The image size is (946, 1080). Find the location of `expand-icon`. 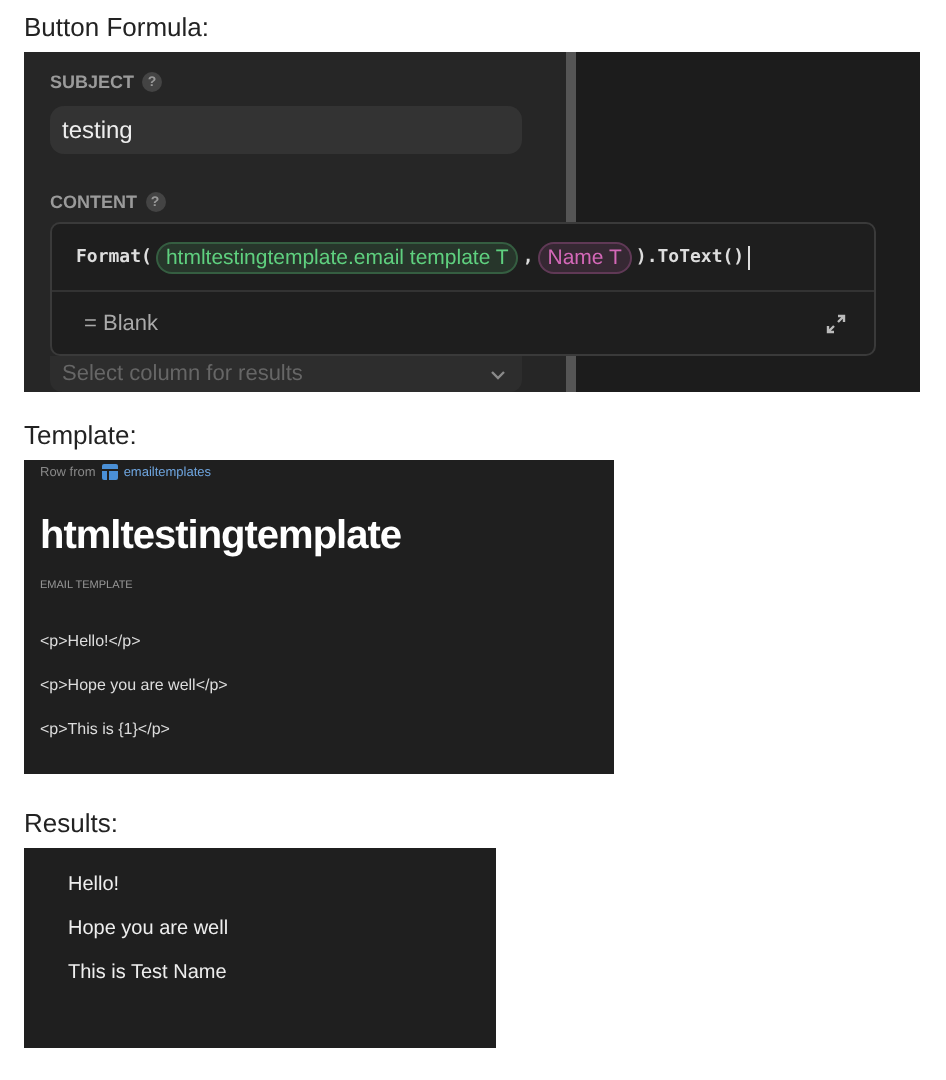

expand-icon is located at coordinates (836, 323).